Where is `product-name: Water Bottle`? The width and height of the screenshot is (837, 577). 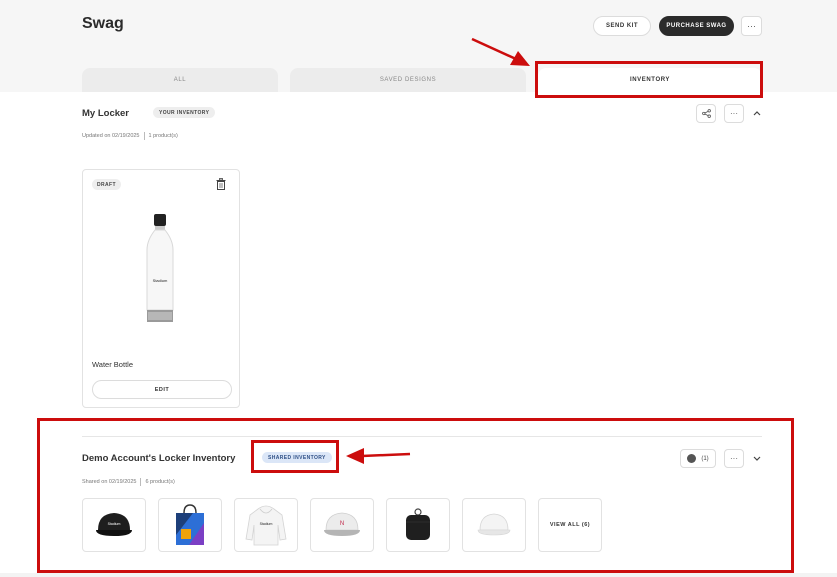
product-name: Water Bottle is located at coordinates (112, 364).